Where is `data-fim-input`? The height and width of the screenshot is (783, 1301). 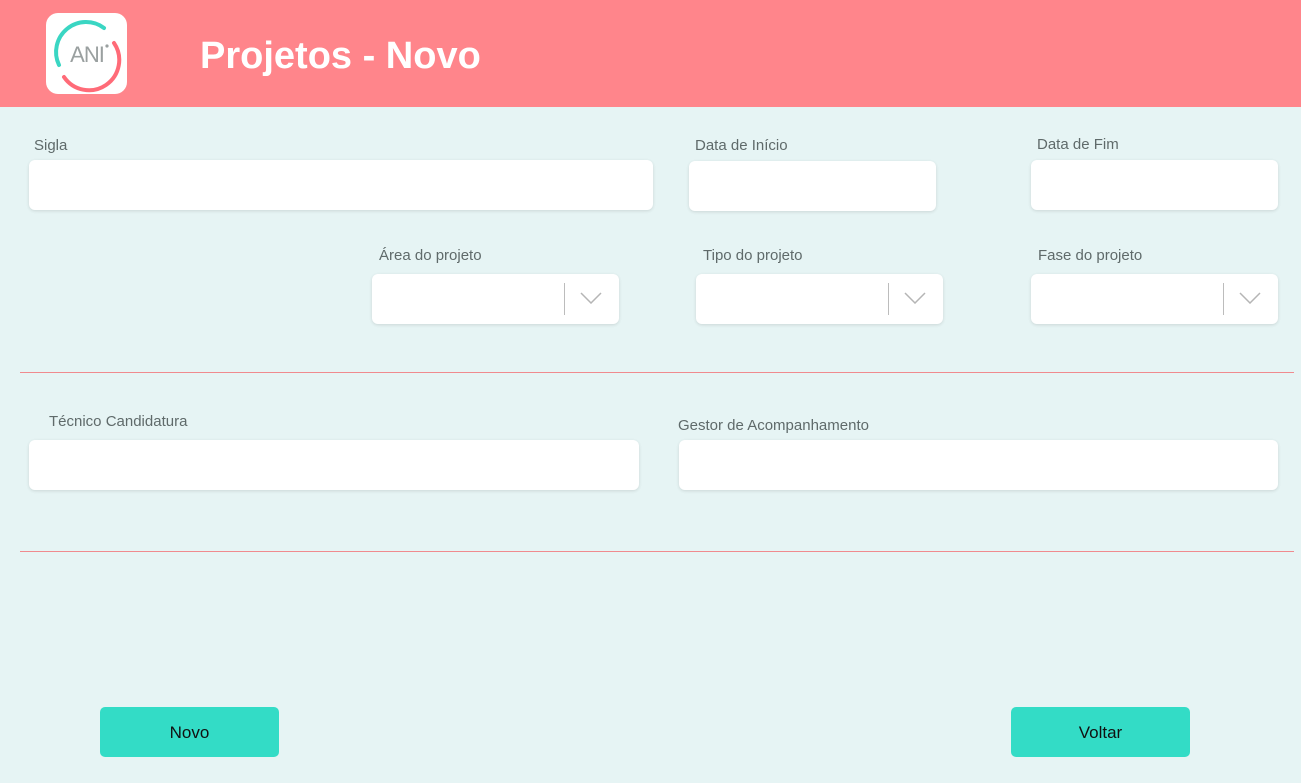
data-fim-input is located at coordinates (1154, 185).